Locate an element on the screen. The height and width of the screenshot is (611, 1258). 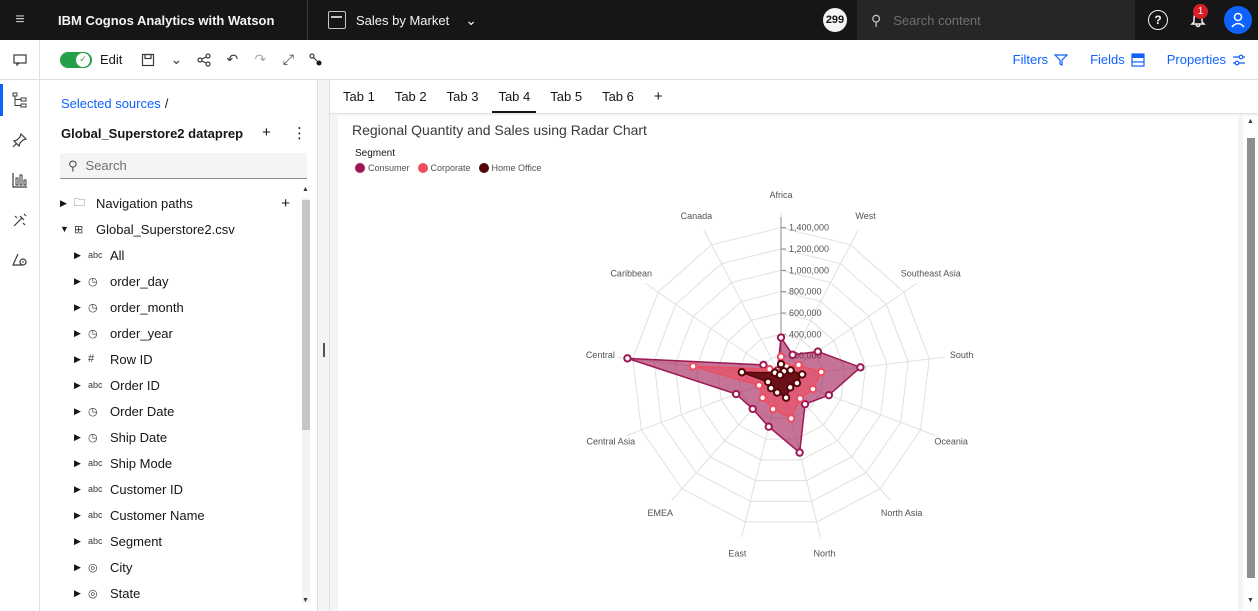
breadcrumb-selected-sources: Selected sources is located at coordinates (111, 103).